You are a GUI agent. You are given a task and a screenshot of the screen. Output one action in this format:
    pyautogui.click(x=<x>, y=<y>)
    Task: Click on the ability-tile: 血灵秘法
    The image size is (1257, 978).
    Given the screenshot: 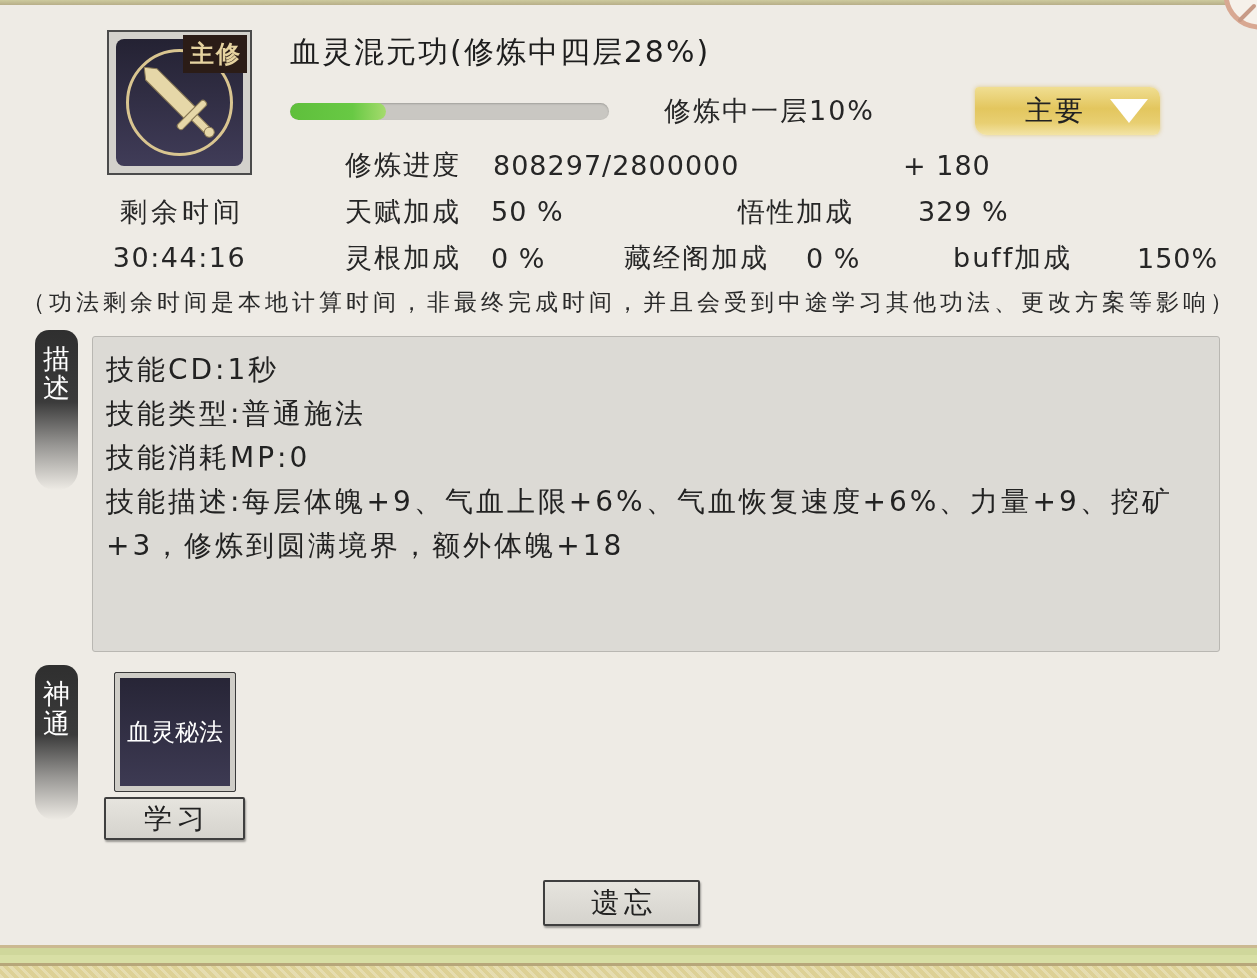 What is the action you would take?
    pyautogui.click(x=174, y=732)
    